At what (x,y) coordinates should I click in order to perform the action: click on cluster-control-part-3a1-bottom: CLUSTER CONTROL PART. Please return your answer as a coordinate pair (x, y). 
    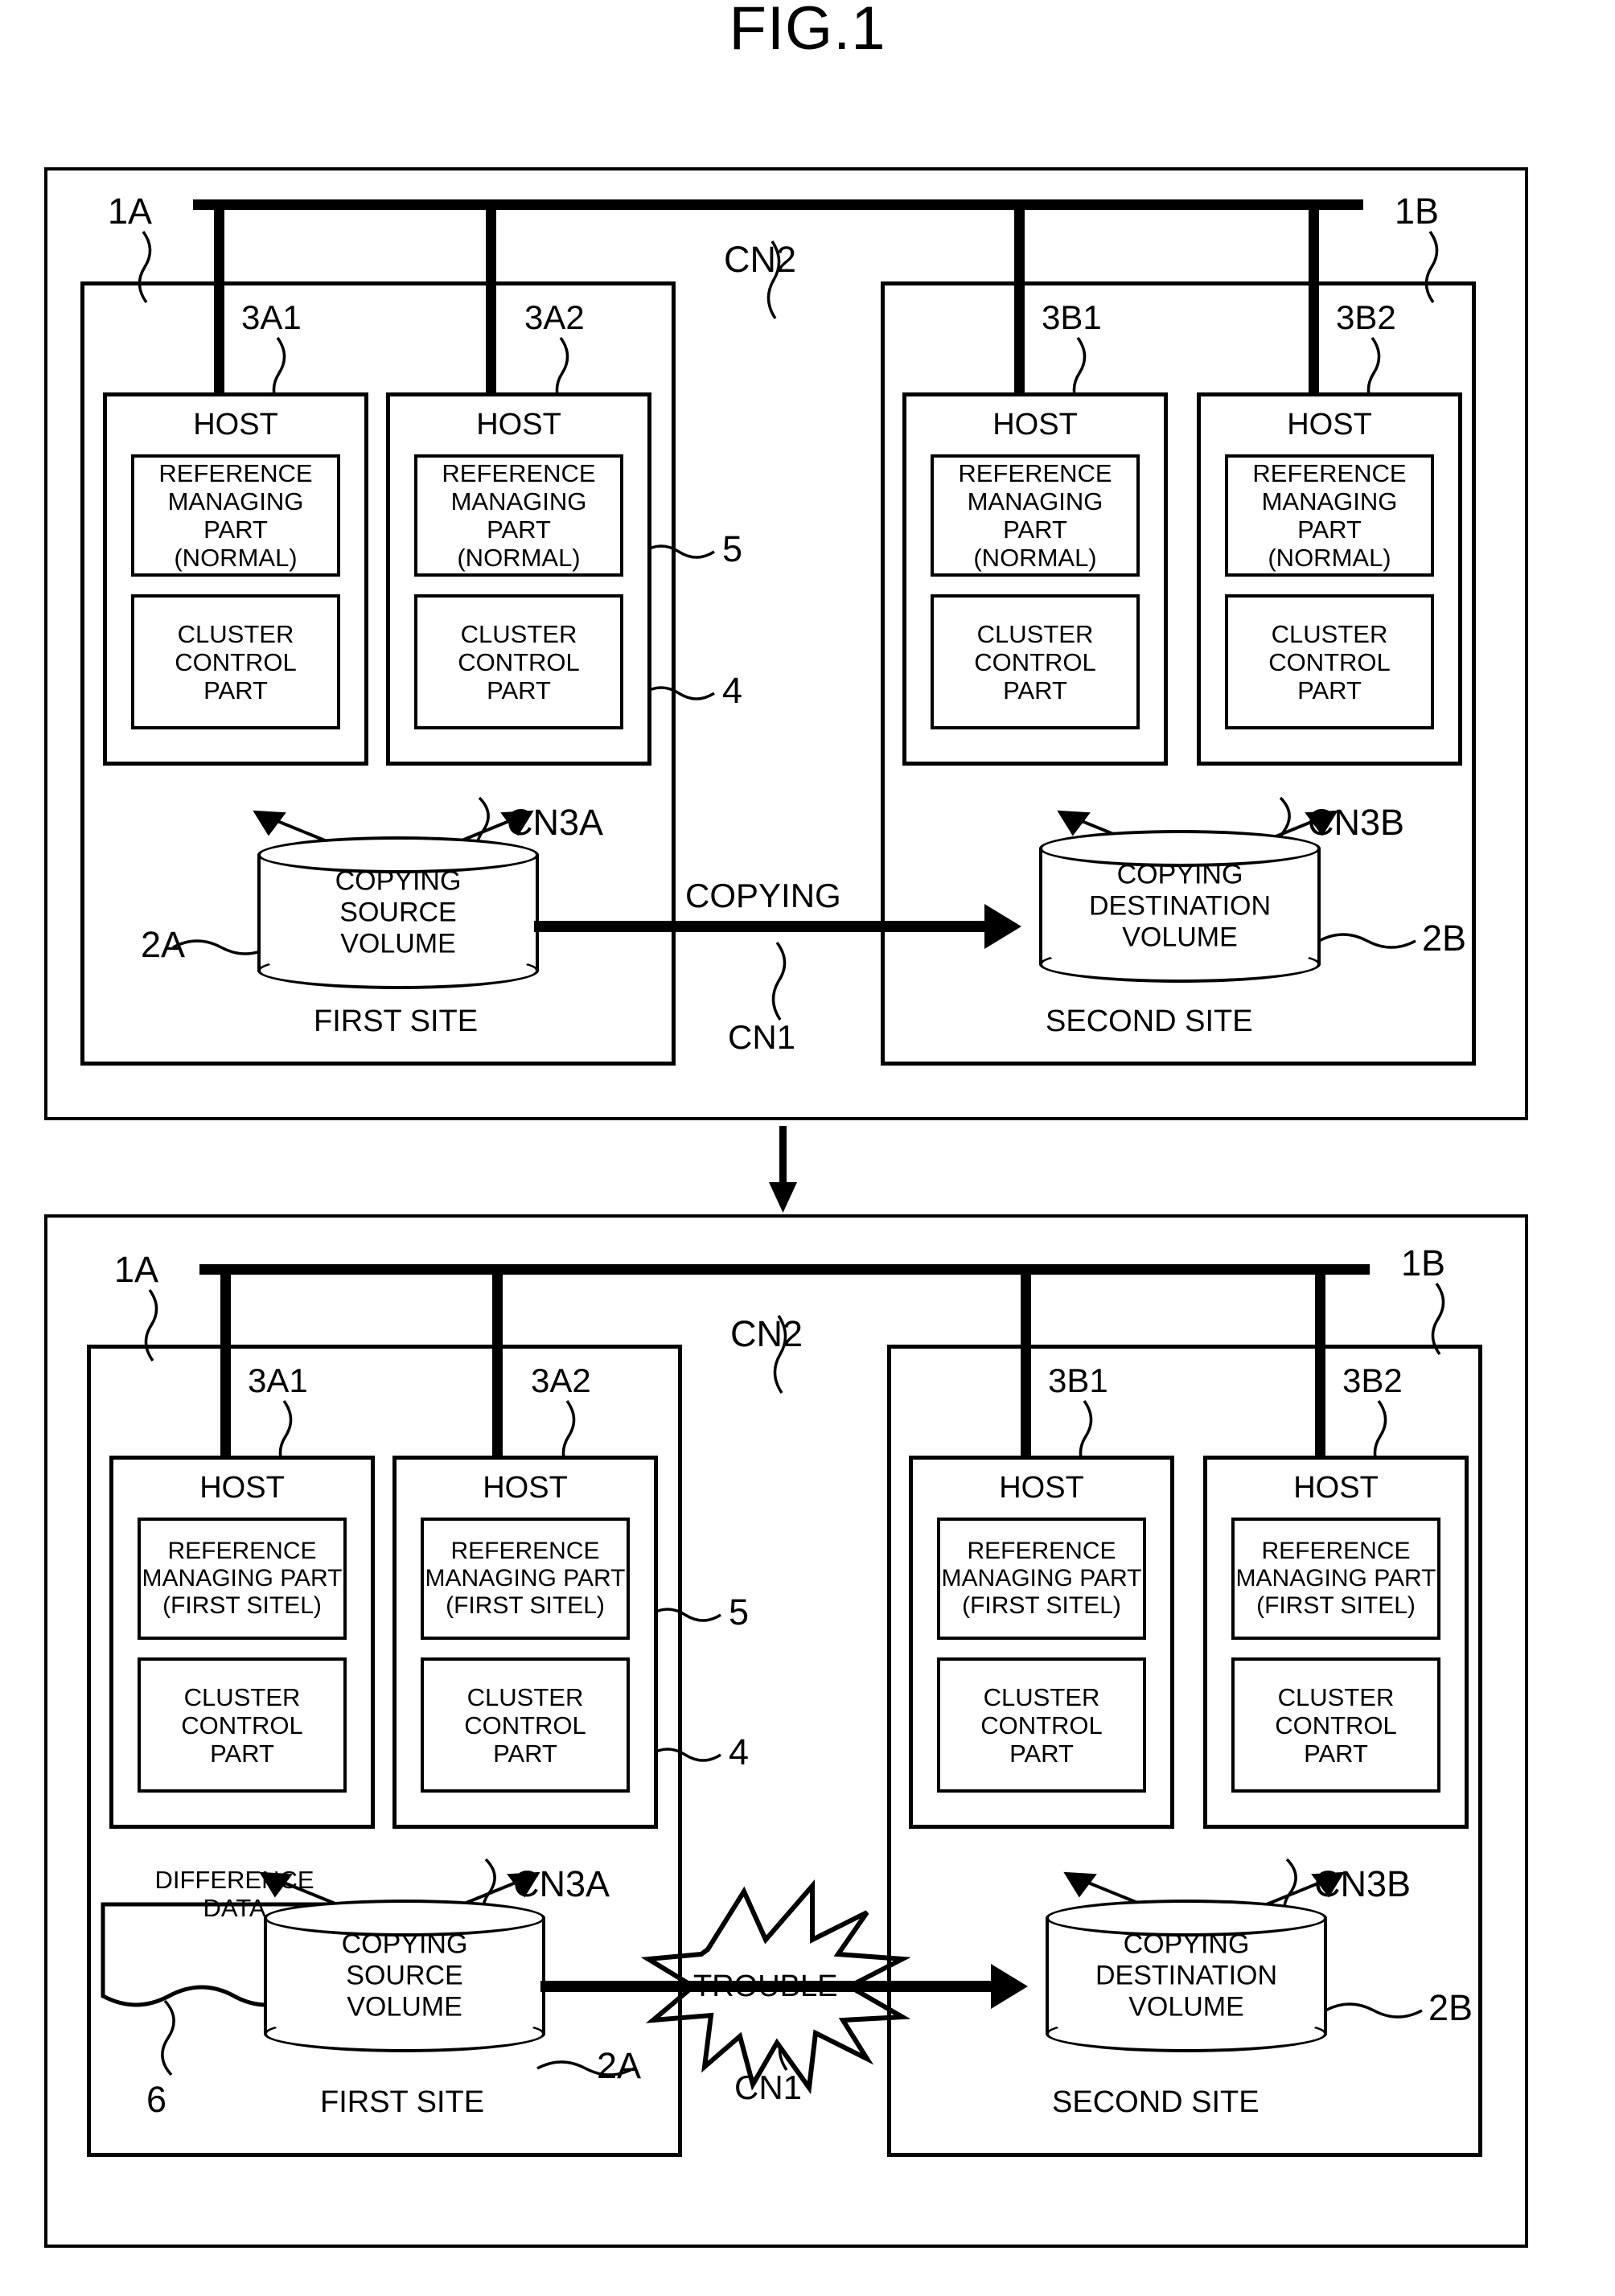
    Looking at the image, I should click on (242, 1725).